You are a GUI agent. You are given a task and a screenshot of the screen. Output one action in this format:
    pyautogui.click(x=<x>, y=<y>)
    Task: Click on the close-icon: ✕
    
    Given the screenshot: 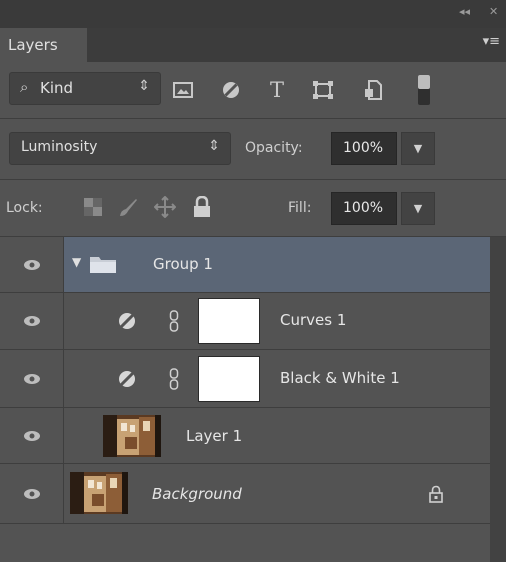 What is the action you would take?
    pyautogui.click(x=493, y=11)
    